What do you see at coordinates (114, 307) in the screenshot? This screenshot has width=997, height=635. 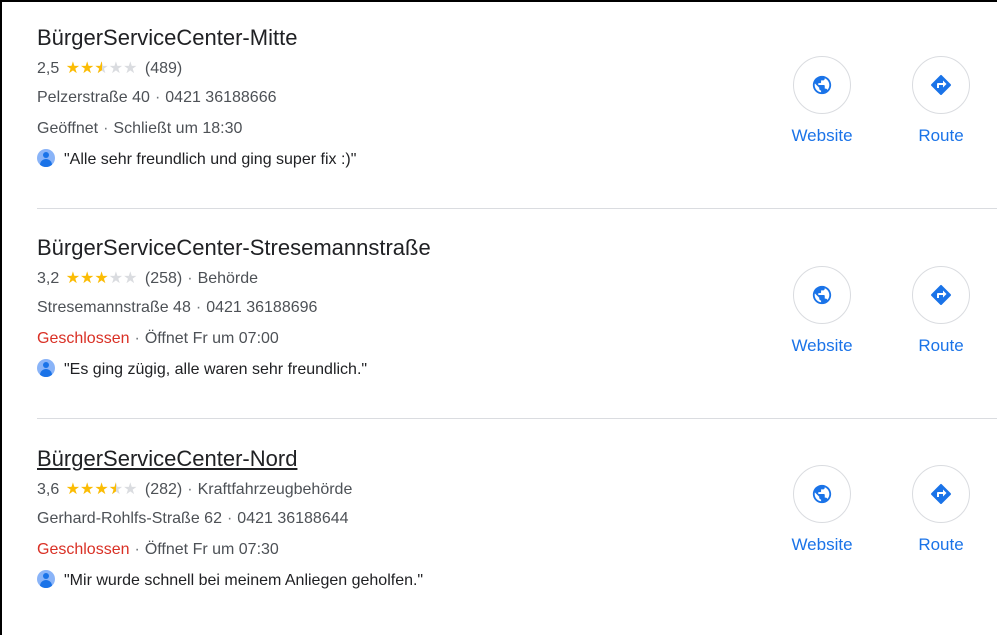 I see `address: Stresemannstraße 48` at bounding box center [114, 307].